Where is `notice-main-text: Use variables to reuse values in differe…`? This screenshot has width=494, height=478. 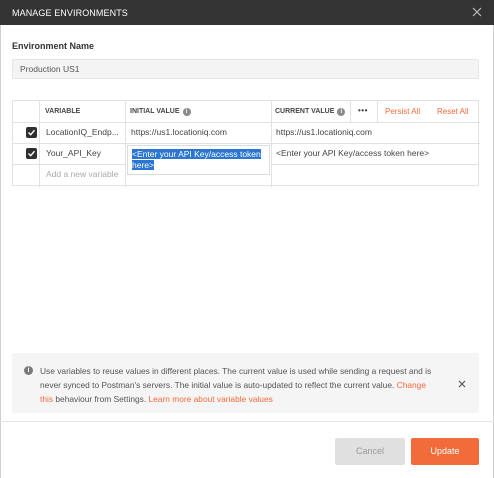
notice-main-text: Use variables to reuse values in differe… is located at coordinates (236, 378).